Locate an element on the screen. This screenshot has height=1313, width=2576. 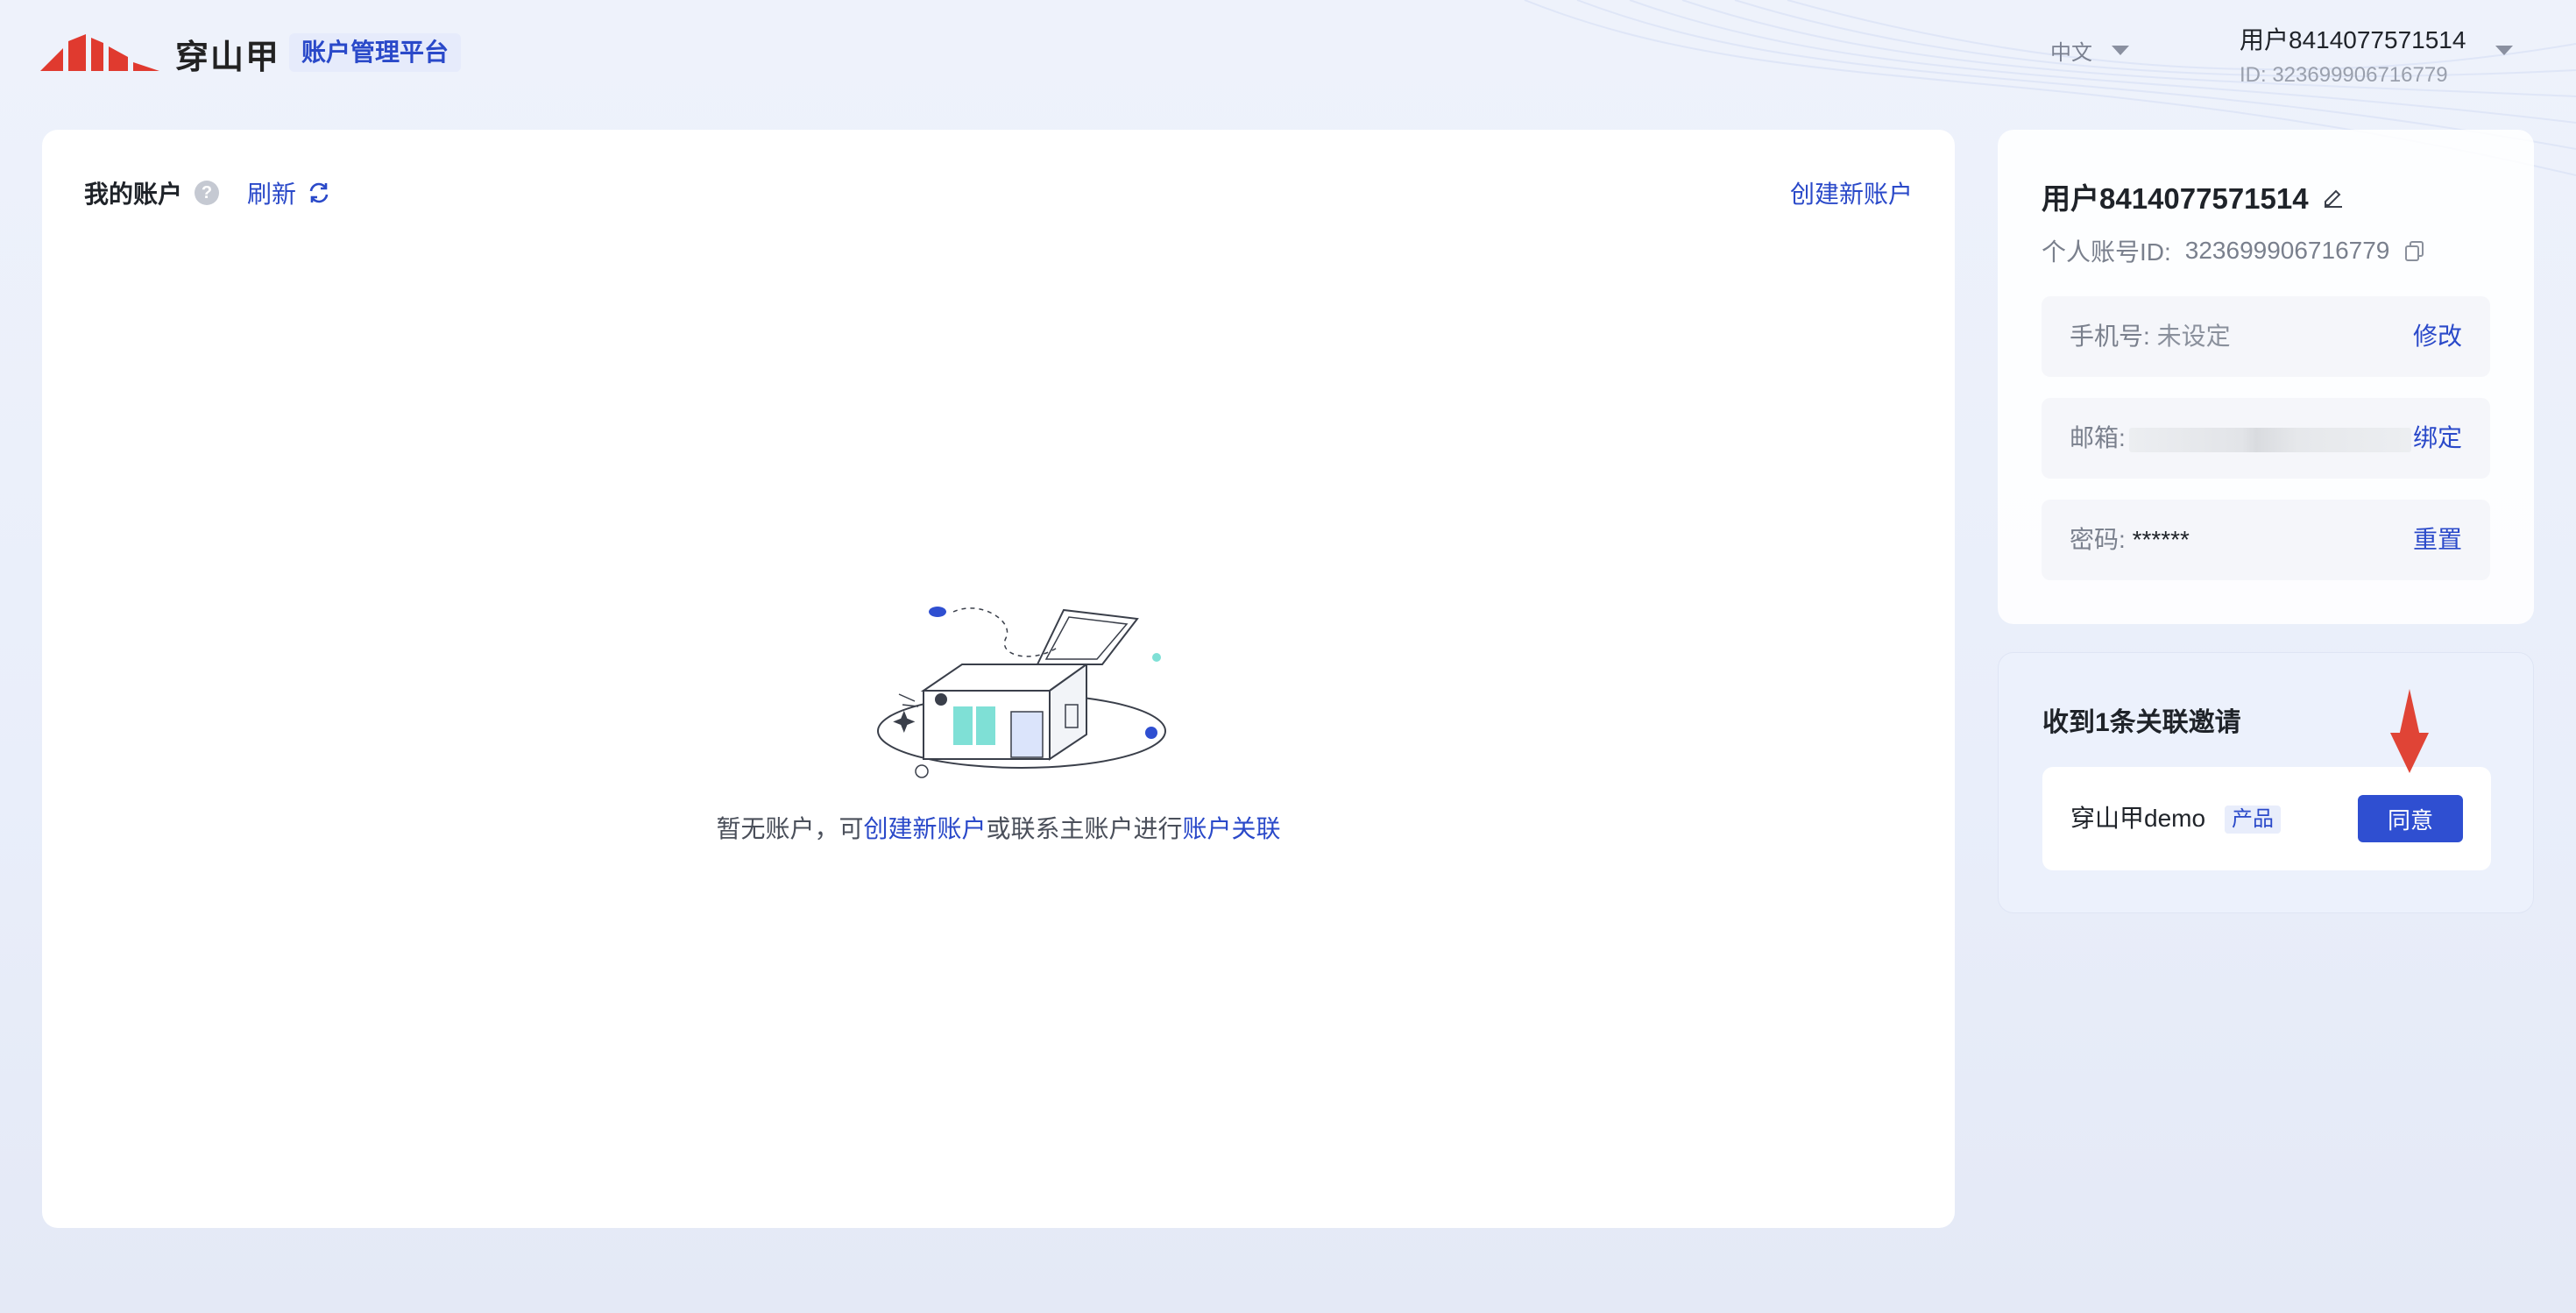
modify-phone-button: 修改 is located at coordinates (2437, 336).